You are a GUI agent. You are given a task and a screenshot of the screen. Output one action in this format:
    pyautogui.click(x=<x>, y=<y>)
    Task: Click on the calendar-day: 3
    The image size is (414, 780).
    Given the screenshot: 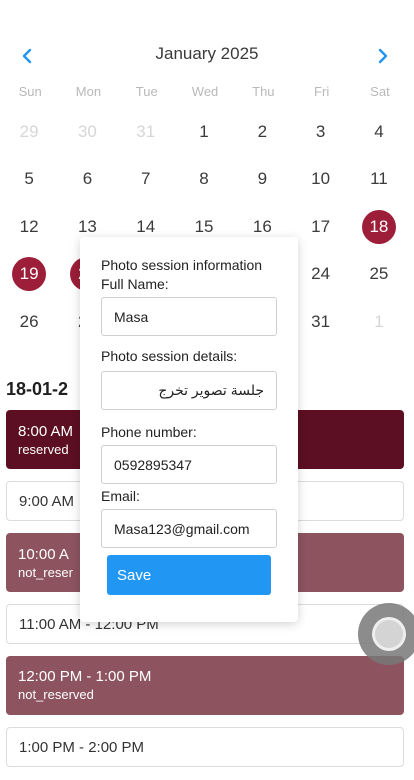 What is the action you would take?
    pyautogui.click(x=320, y=132)
    